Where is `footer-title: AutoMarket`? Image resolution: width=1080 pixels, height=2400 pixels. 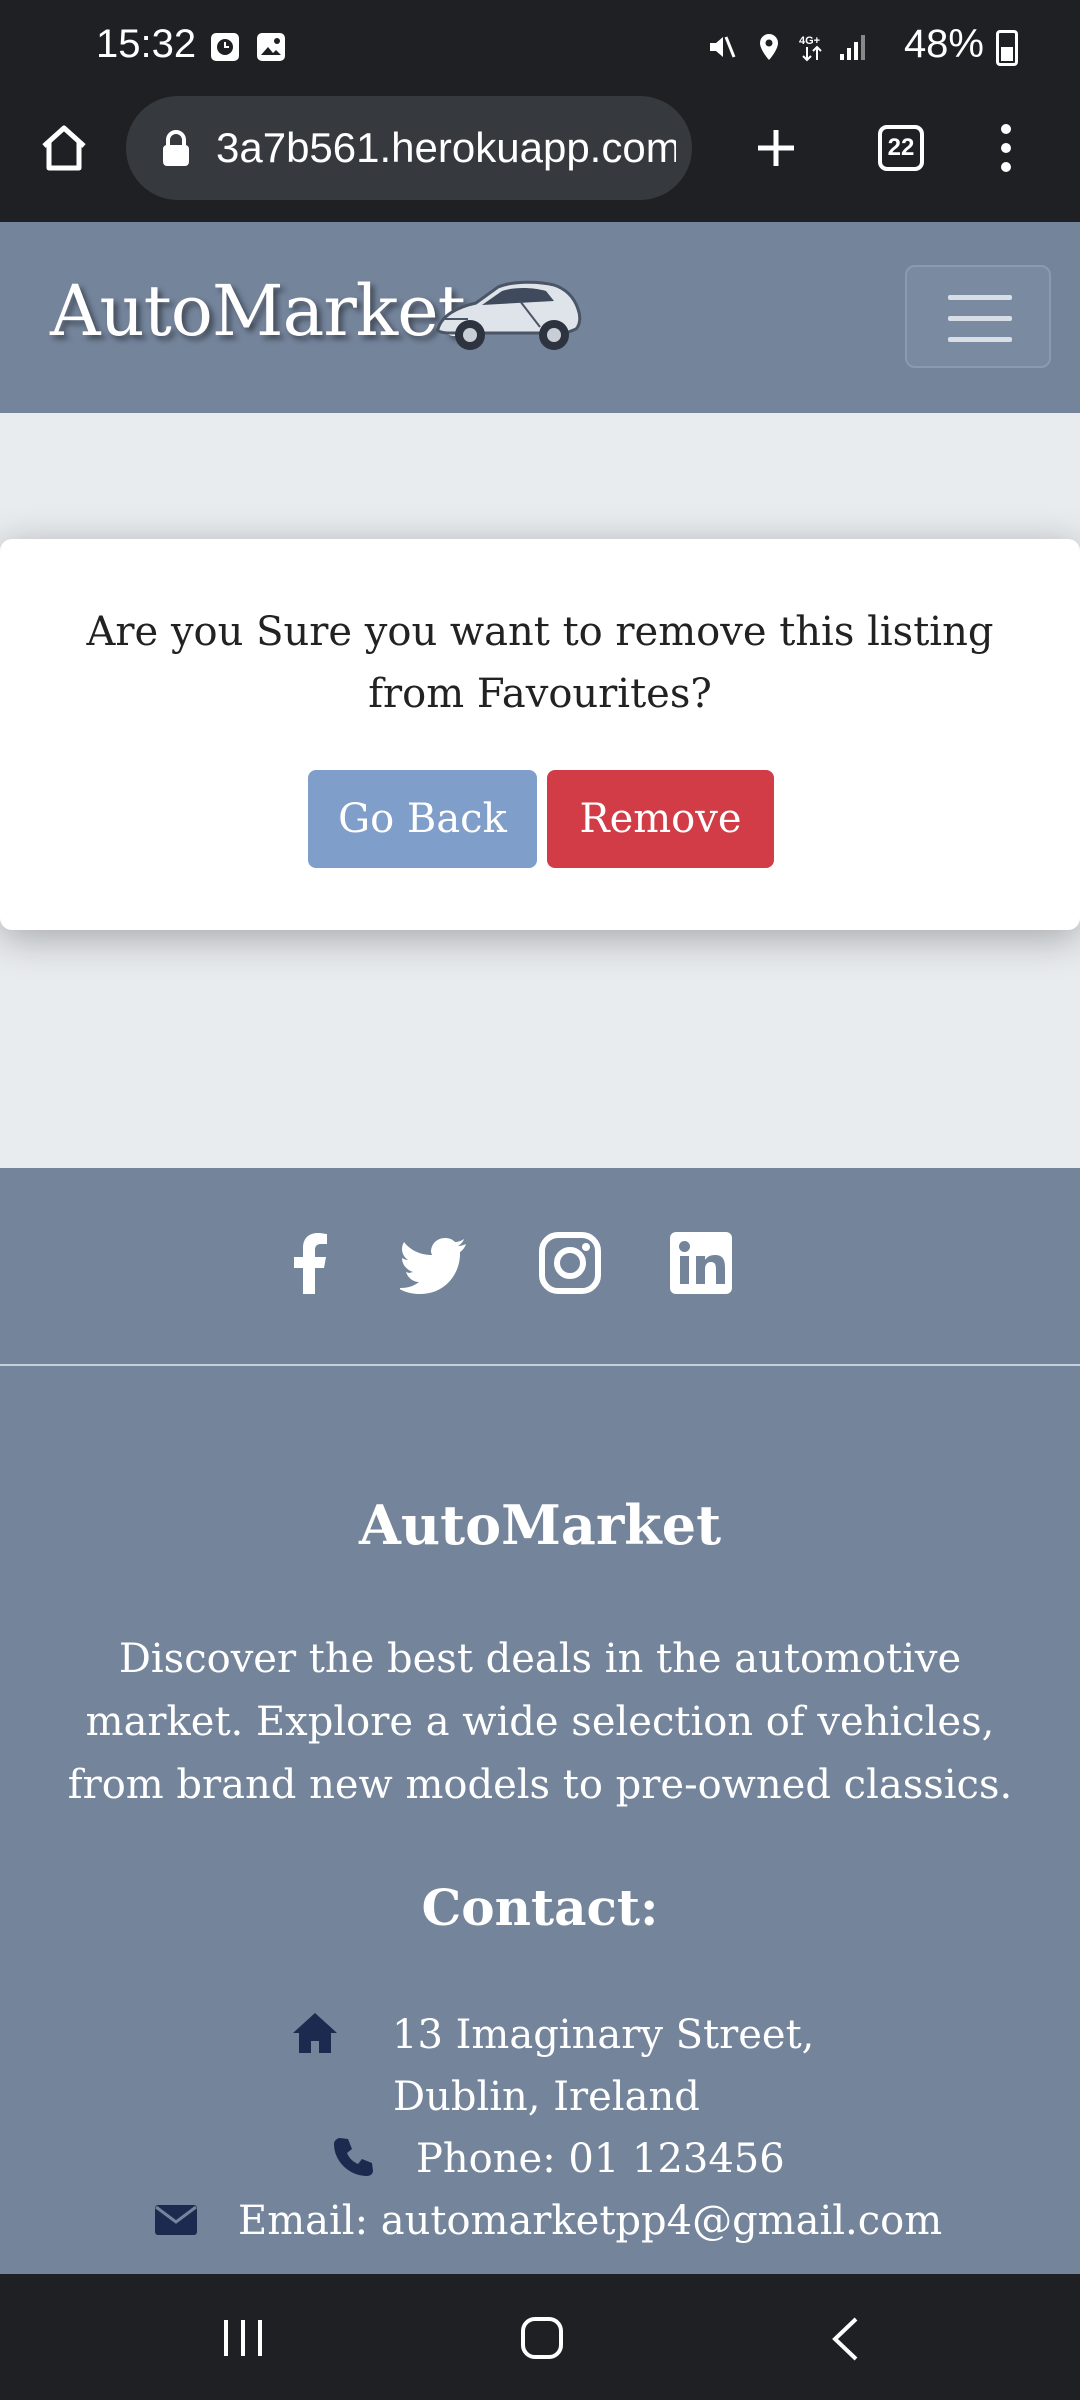 footer-title: AutoMarket is located at coordinates (540, 1525).